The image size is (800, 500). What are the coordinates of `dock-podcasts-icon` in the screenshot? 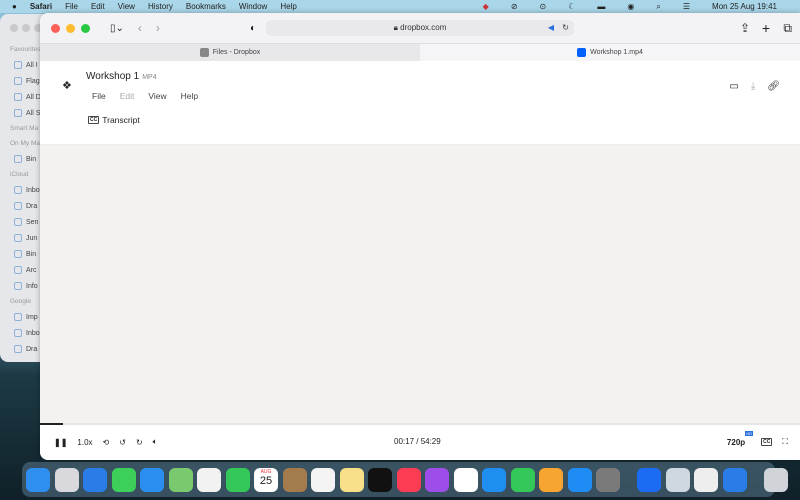 It's located at (437, 479).